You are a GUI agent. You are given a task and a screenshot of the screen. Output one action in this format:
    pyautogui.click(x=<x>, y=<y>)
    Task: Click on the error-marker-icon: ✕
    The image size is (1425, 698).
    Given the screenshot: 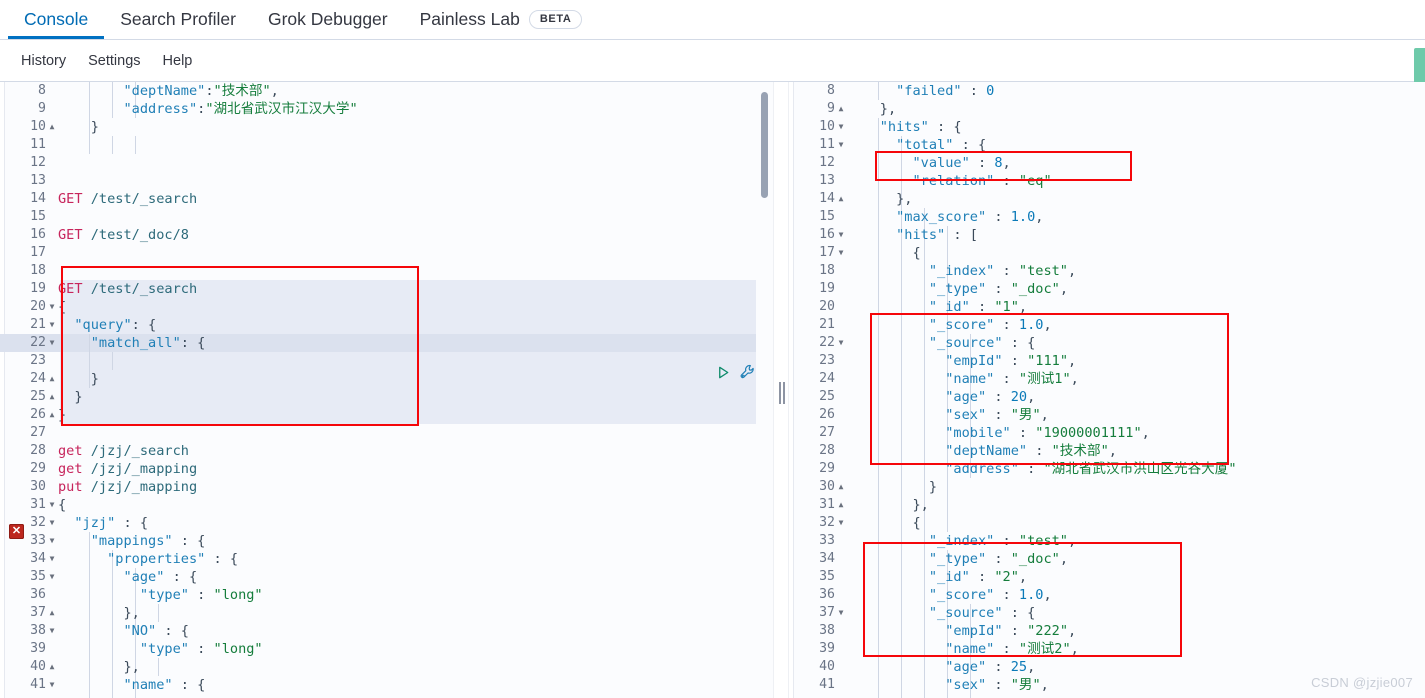 What is the action you would take?
    pyautogui.click(x=16, y=531)
    